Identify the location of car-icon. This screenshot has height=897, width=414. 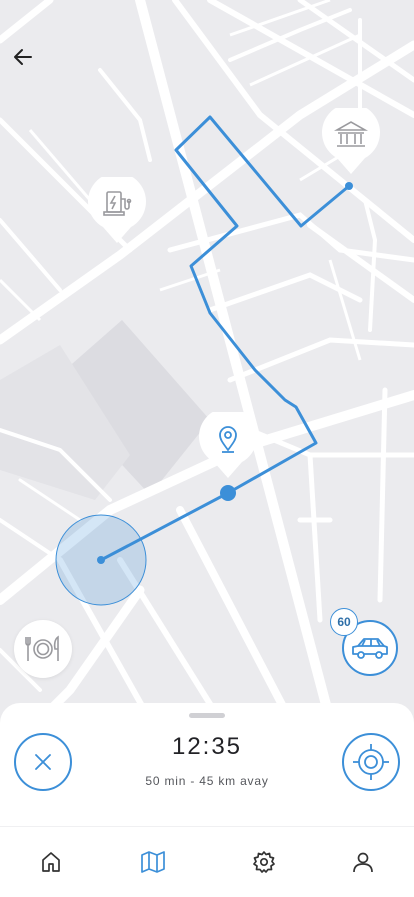
(370, 648).